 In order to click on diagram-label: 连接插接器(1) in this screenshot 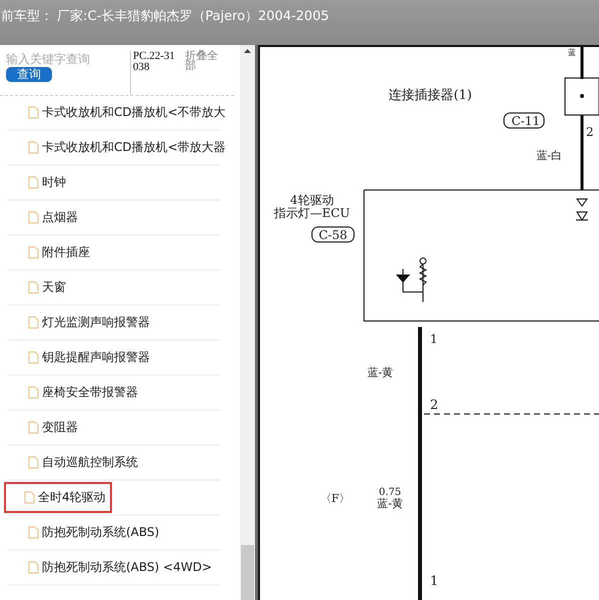, I will do `click(430, 95)`.